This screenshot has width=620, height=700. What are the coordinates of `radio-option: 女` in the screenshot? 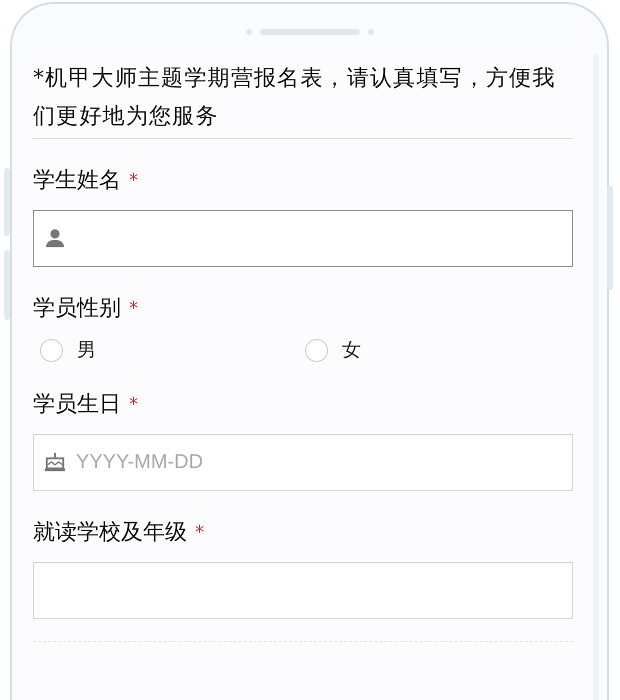 It's located at (437, 350).